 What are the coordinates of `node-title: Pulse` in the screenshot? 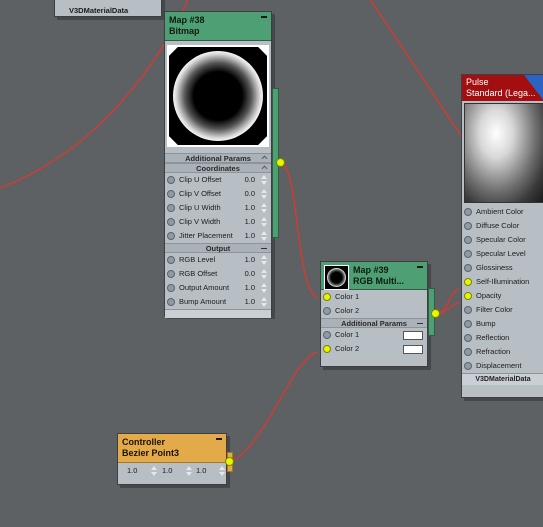 It's located at (477, 82).